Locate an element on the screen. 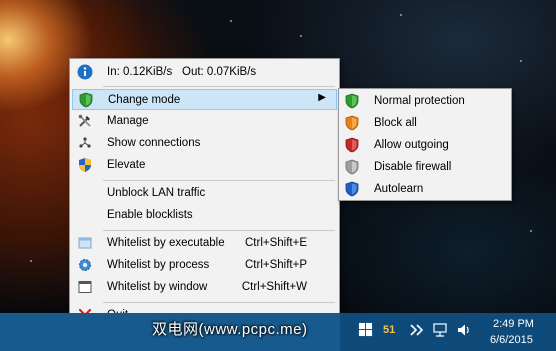 The height and width of the screenshot is (351, 556). whitelist-window-label: Whitelist by window is located at coordinates (157, 287).